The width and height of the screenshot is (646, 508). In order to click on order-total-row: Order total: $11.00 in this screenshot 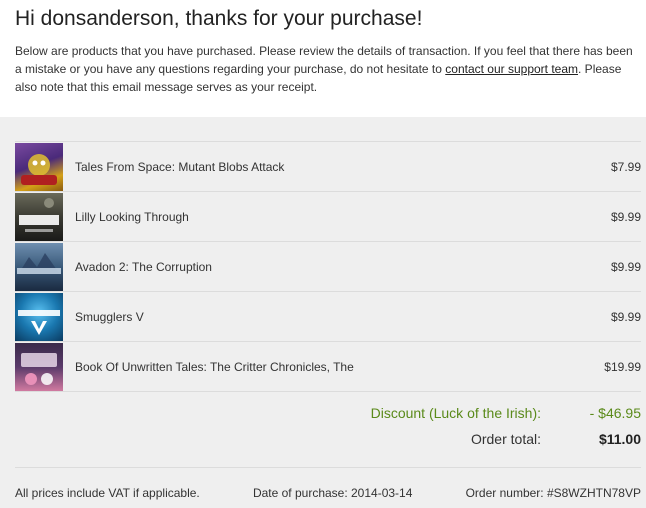, I will do `click(328, 439)`.